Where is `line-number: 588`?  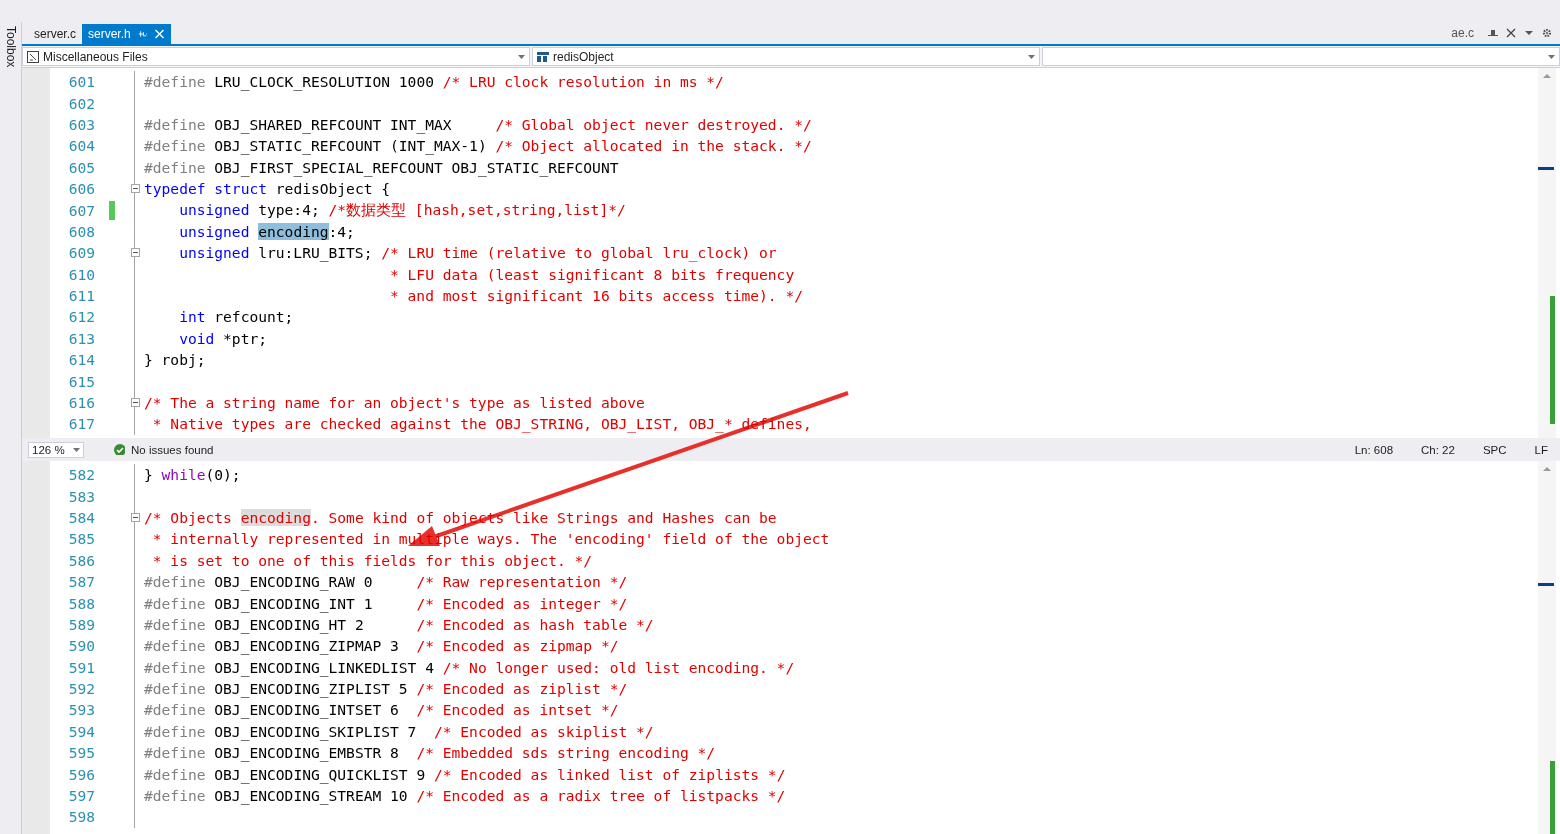
line-number: 588 is located at coordinates (81, 603).